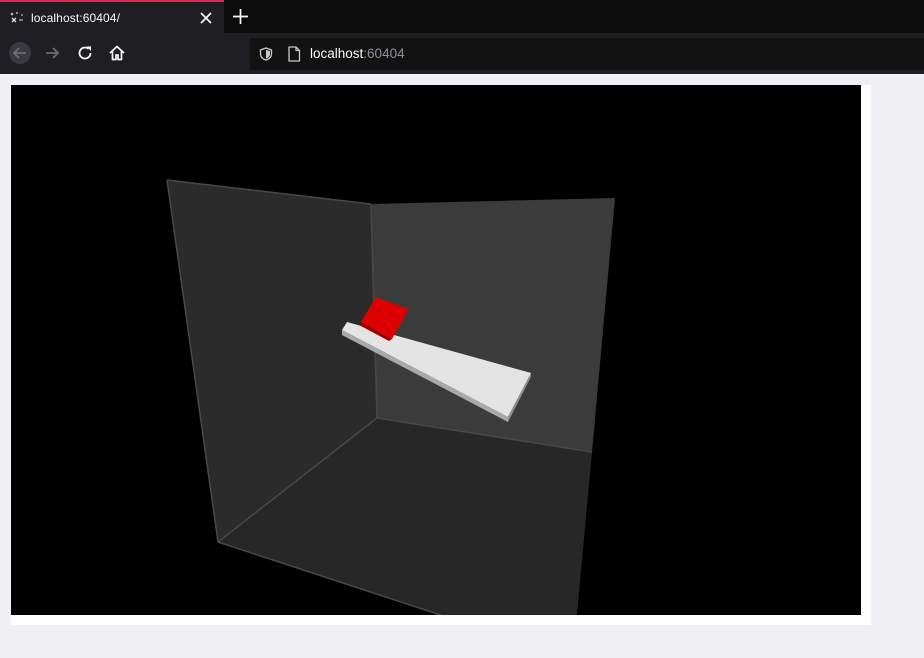 The height and width of the screenshot is (658, 924). Describe the element at coordinates (240, 16) in the screenshot. I see `plus-icon` at that location.